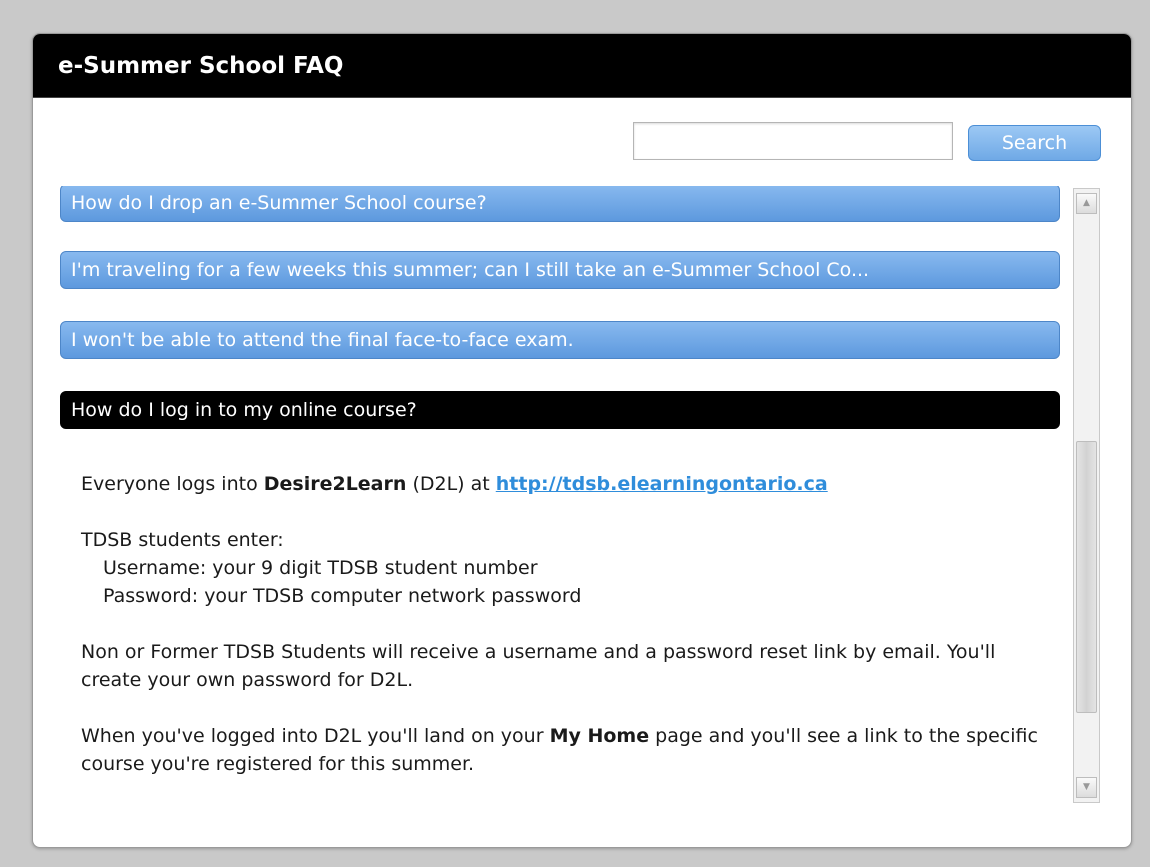 The image size is (1150, 867). Describe the element at coordinates (582, 66) in the screenshot. I see `window-title: e-Summer School FAQ` at that location.